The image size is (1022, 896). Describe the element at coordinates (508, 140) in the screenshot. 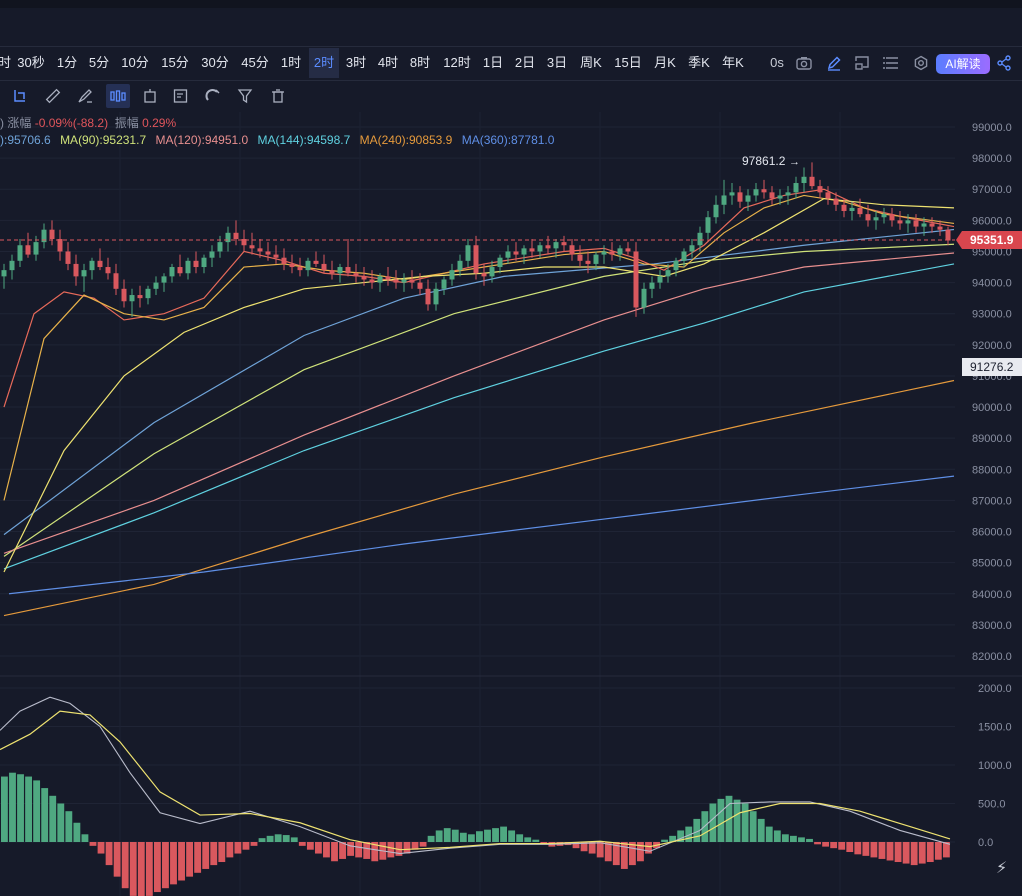

I see `ma360-legend: MA(360):87781.0` at that location.